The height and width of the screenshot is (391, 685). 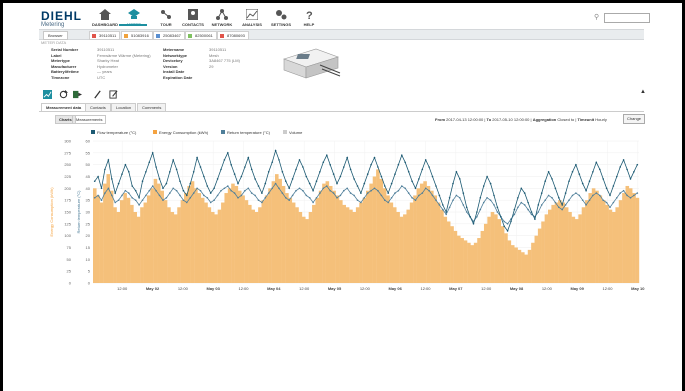 What do you see at coordinates (309, 18) in the screenshot?
I see `nav-help: ? HELP` at bounding box center [309, 18].